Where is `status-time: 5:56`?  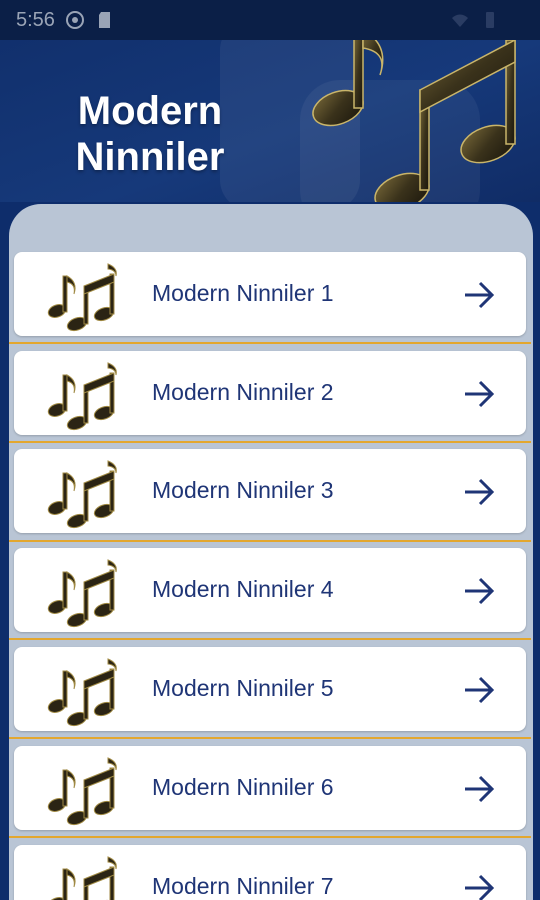
status-time: 5:56 is located at coordinates (35, 19).